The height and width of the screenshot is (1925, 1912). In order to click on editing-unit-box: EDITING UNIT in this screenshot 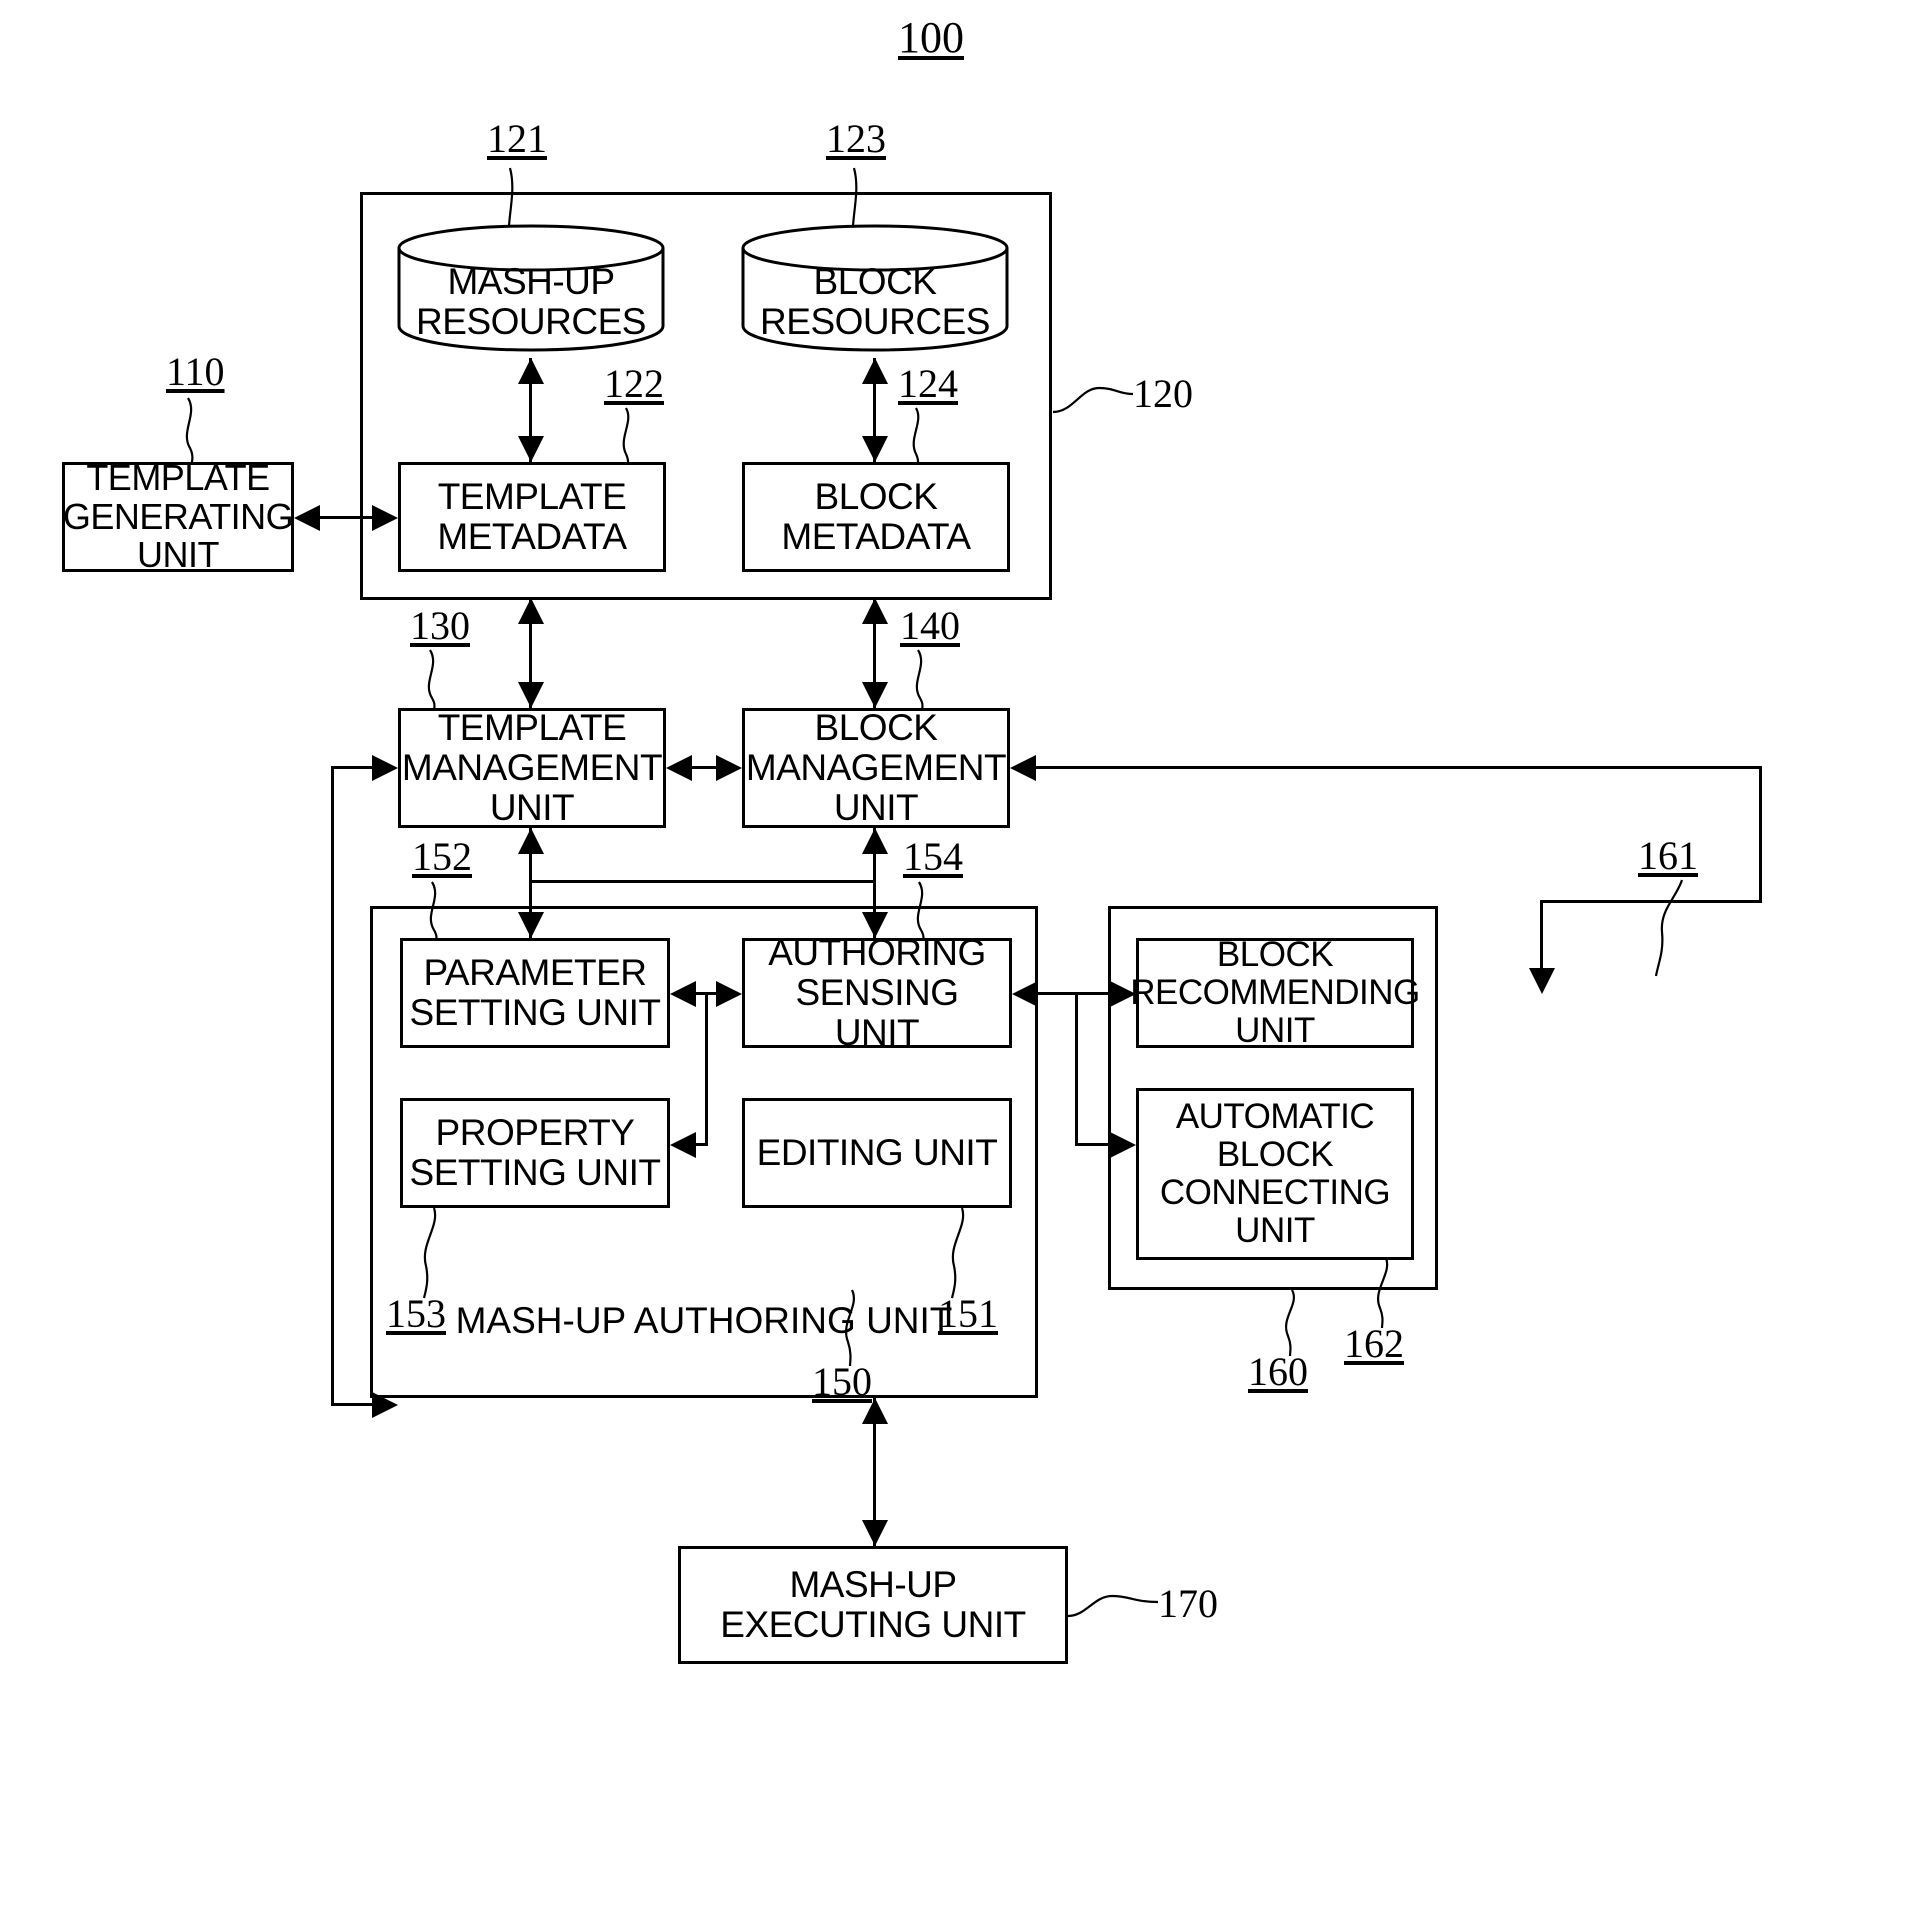, I will do `click(877, 1153)`.